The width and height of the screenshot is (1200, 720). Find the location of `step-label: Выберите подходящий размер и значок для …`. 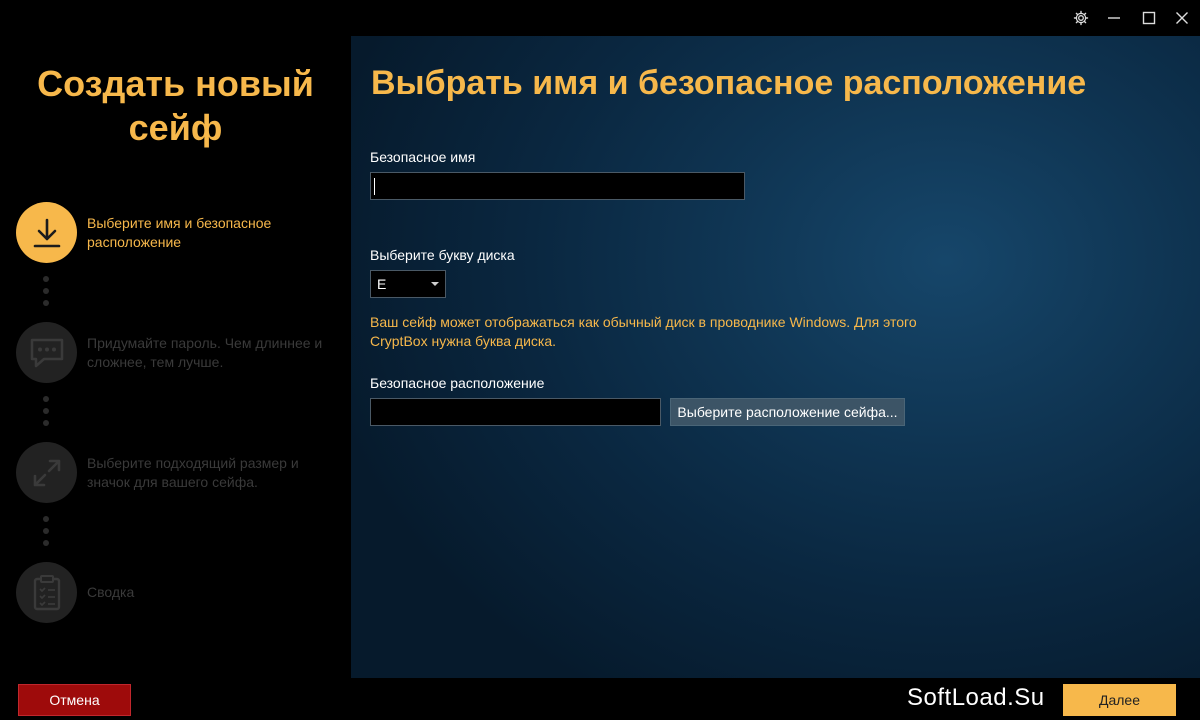

step-label: Выберите подходящий размер и значок для … is located at coordinates (193, 472).